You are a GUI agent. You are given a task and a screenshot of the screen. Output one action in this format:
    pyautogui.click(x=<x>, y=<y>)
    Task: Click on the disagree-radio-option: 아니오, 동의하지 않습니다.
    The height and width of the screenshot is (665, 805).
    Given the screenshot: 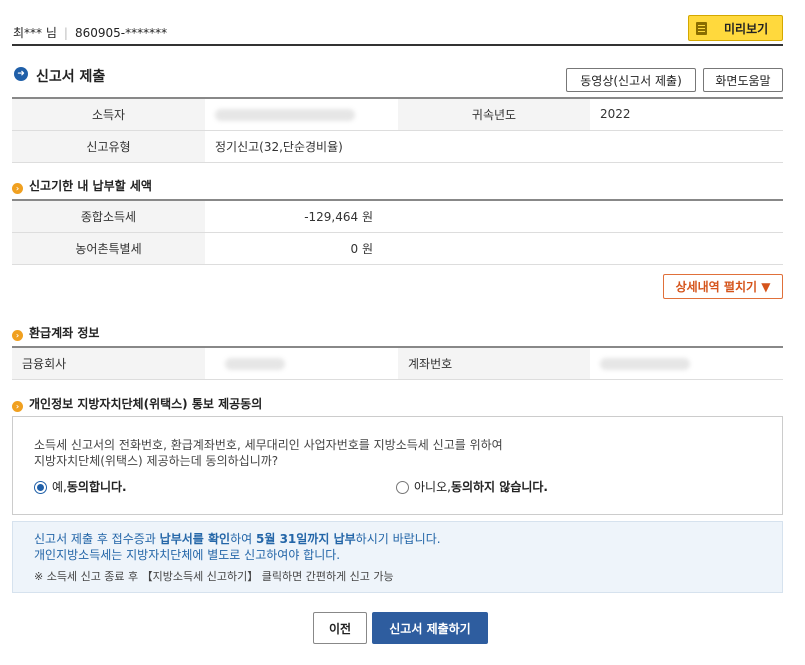 What is the action you would take?
    pyautogui.click(x=472, y=487)
    